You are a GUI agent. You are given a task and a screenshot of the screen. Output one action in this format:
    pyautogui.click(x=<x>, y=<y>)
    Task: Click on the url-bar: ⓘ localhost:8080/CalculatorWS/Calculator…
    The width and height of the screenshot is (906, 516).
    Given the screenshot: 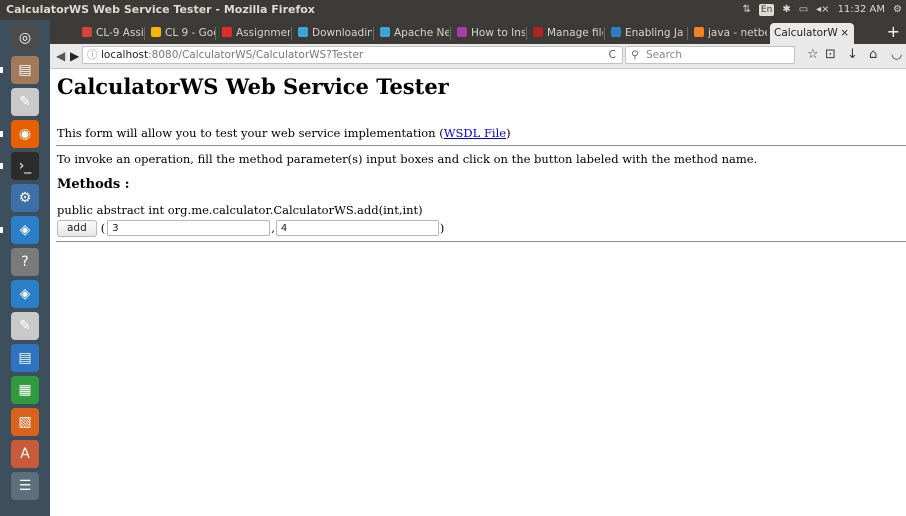 What is the action you would take?
    pyautogui.click(x=352, y=55)
    